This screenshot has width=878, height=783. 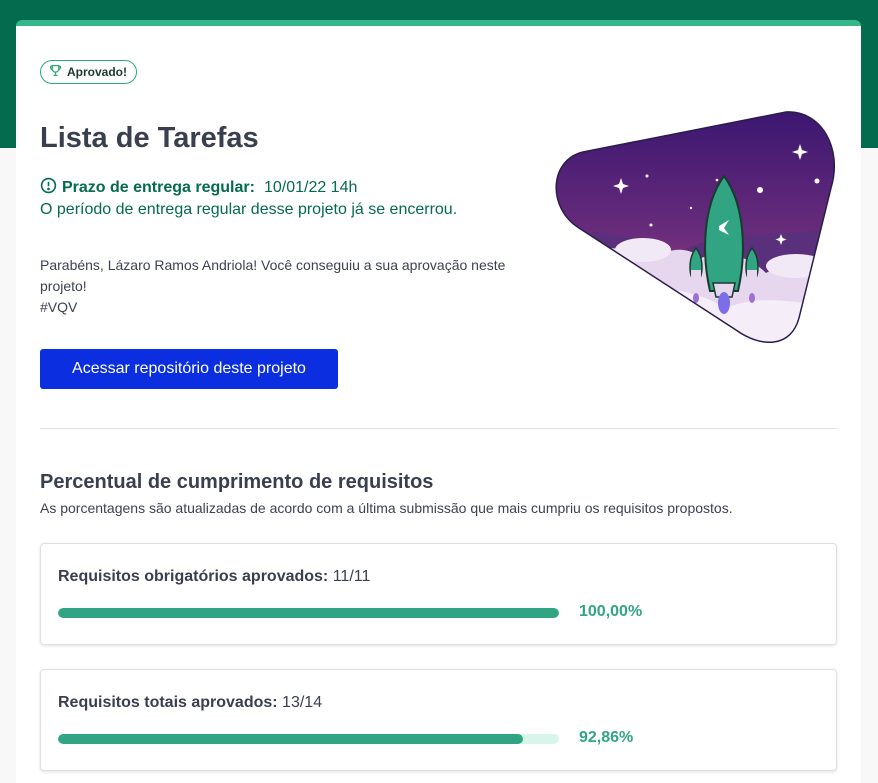 What do you see at coordinates (237, 482) in the screenshot?
I see `requirements-title: Percentual de cumprimento de requisitos` at bounding box center [237, 482].